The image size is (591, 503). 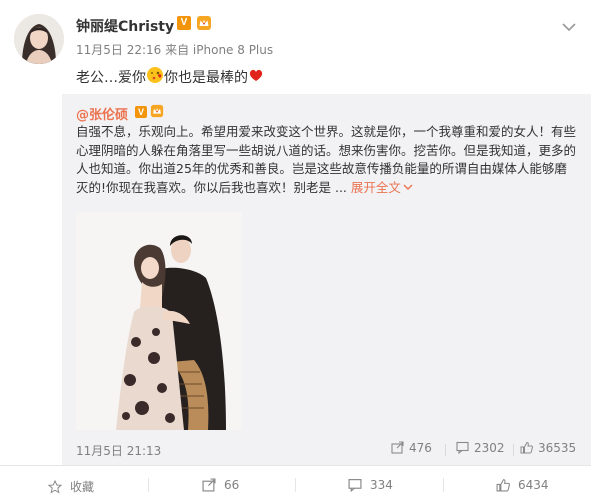 I want to click on post-meta: 11月5日 22:16 来自 iPhone 8 Plus, so click(x=175, y=50).